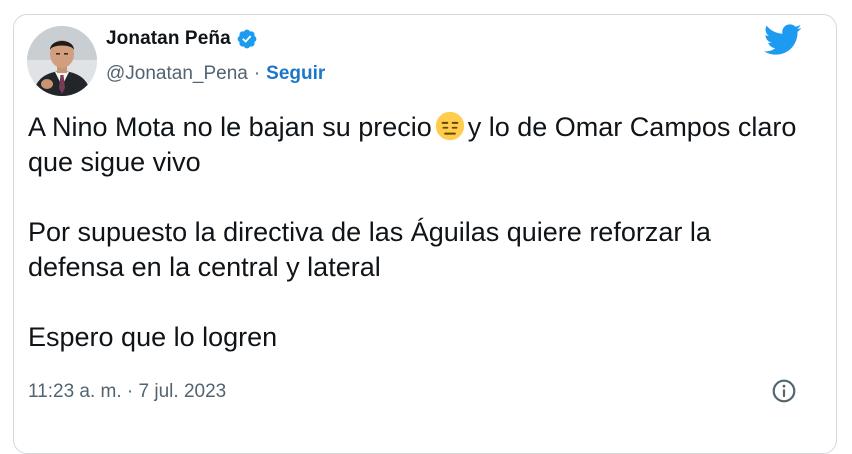 Image resolution: width=852 pixels, height=454 pixels. What do you see at coordinates (449, 126) in the screenshot?
I see `expressionless-face-emoji` at bounding box center [449, 126].